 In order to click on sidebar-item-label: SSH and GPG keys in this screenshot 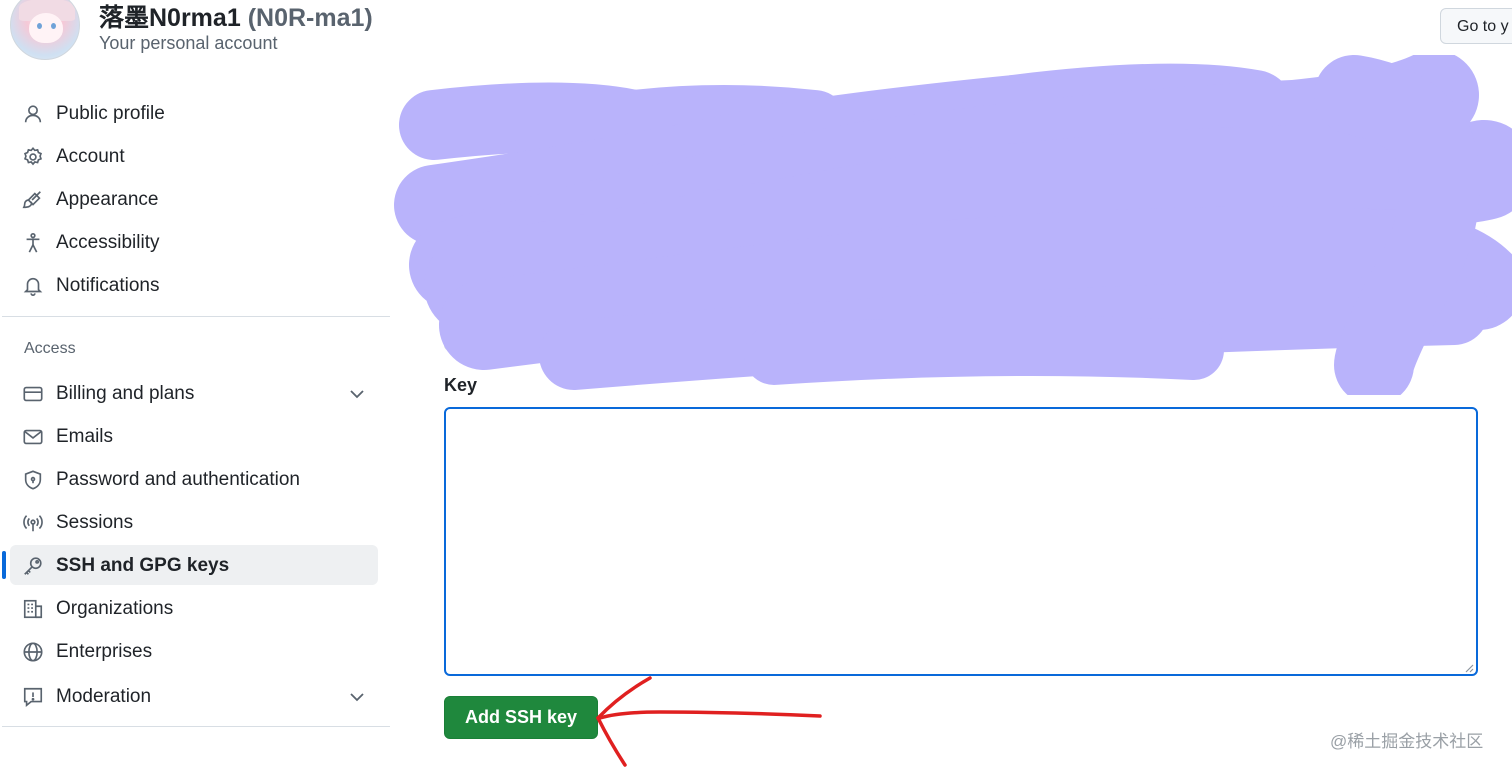, I will do `click(143, 565)`.